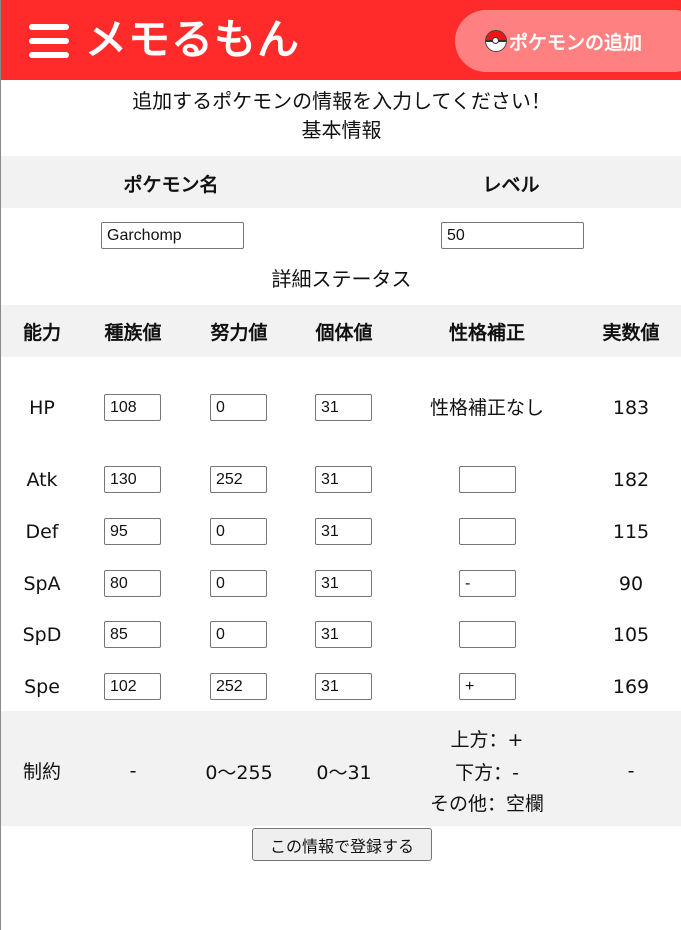 The width and height of the screenshot is (681, 930). Describe the element at coordinates (631, 635) in the screenshot. I see `actual-stat: 105` at that location.